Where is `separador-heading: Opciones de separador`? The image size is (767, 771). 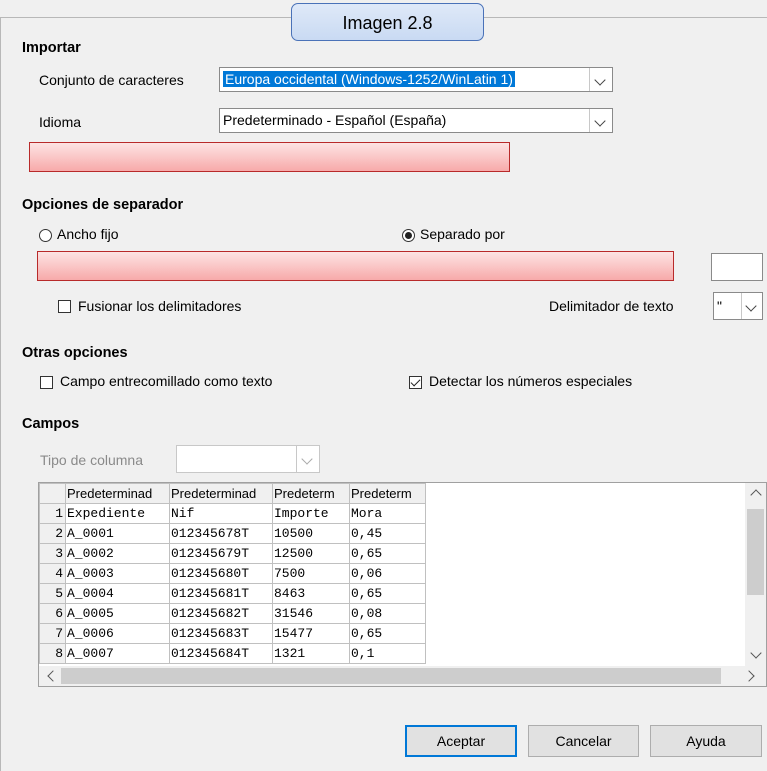 separador-heading: Opciones de separador is located at coordinates (103, 205).